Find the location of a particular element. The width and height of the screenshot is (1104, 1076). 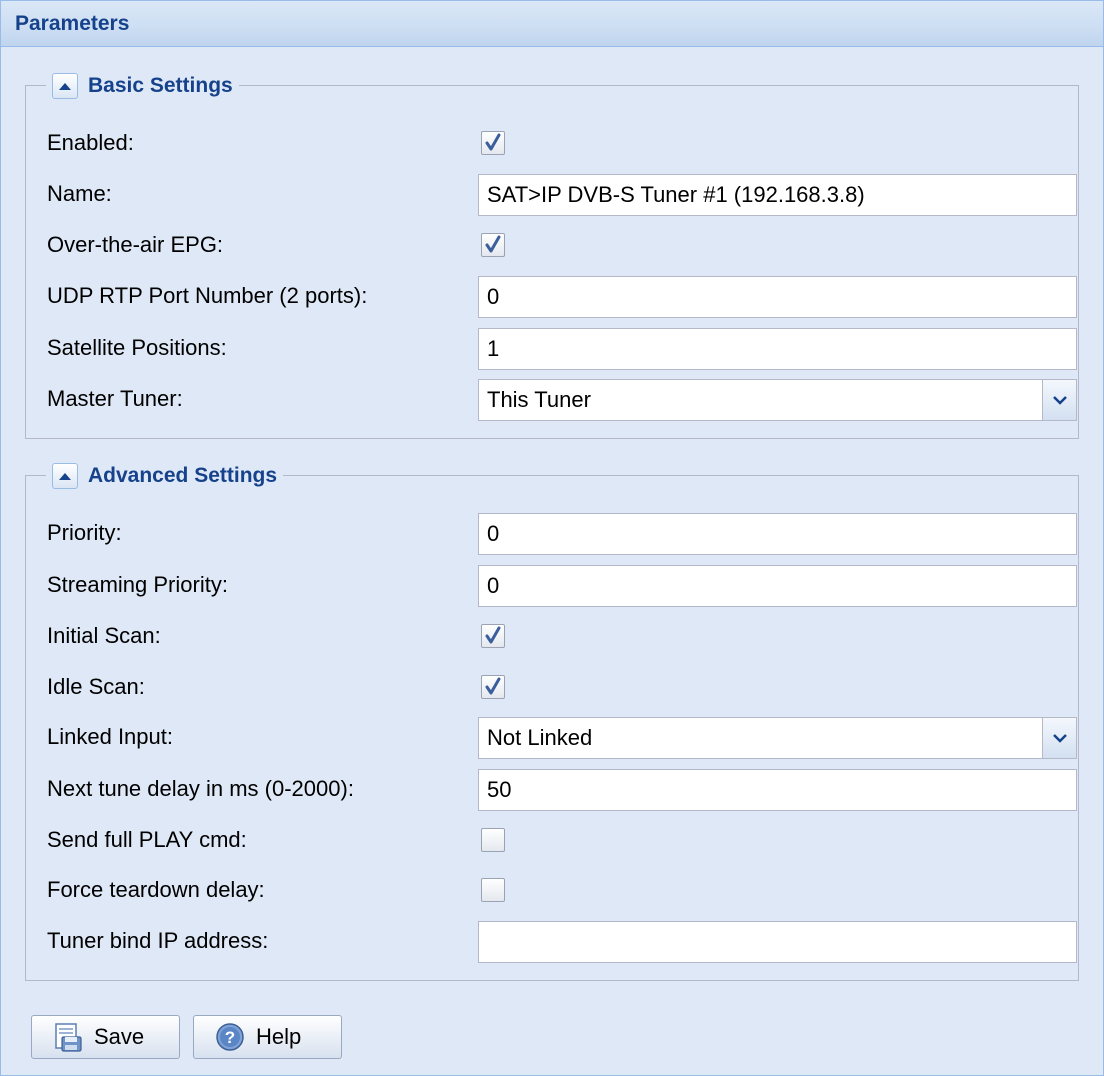

priority-input is located at coordinates (777, 534).